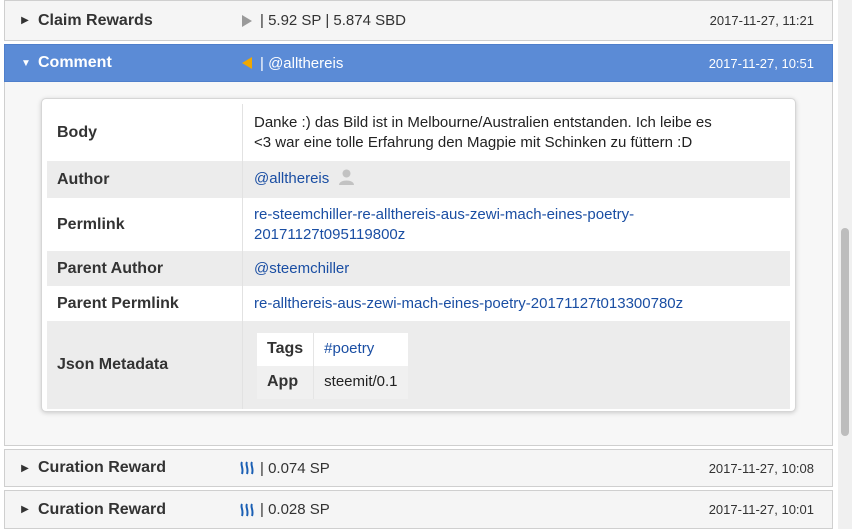 This screenshot has height=529, width=852. I want to click on operation-title: Claim Rewards, so click(95, 20).